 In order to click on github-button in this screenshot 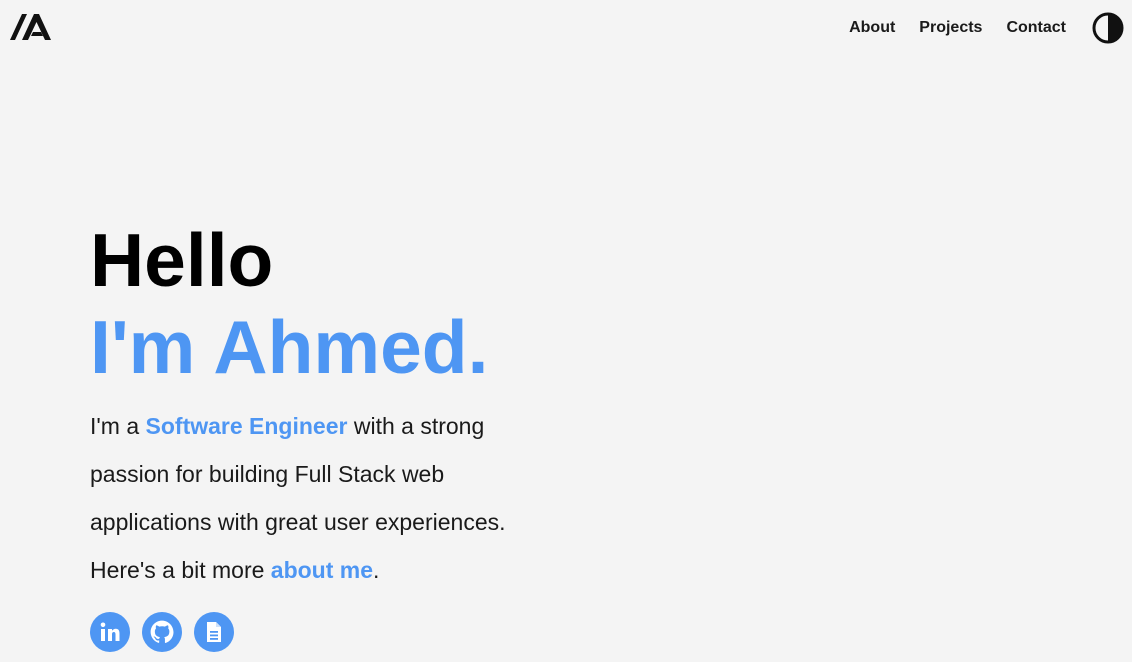, I will do `click(162, 632)`.